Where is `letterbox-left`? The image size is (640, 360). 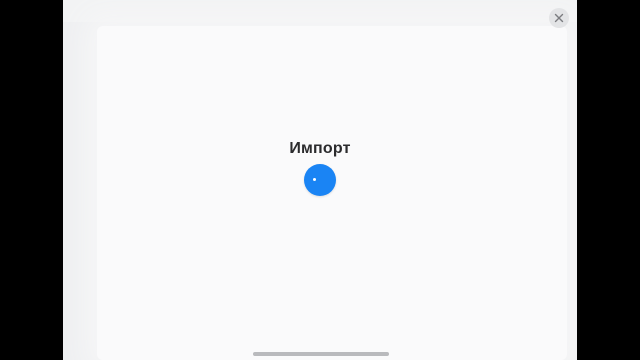 letterbox-left is located at coordinates (31, 180).